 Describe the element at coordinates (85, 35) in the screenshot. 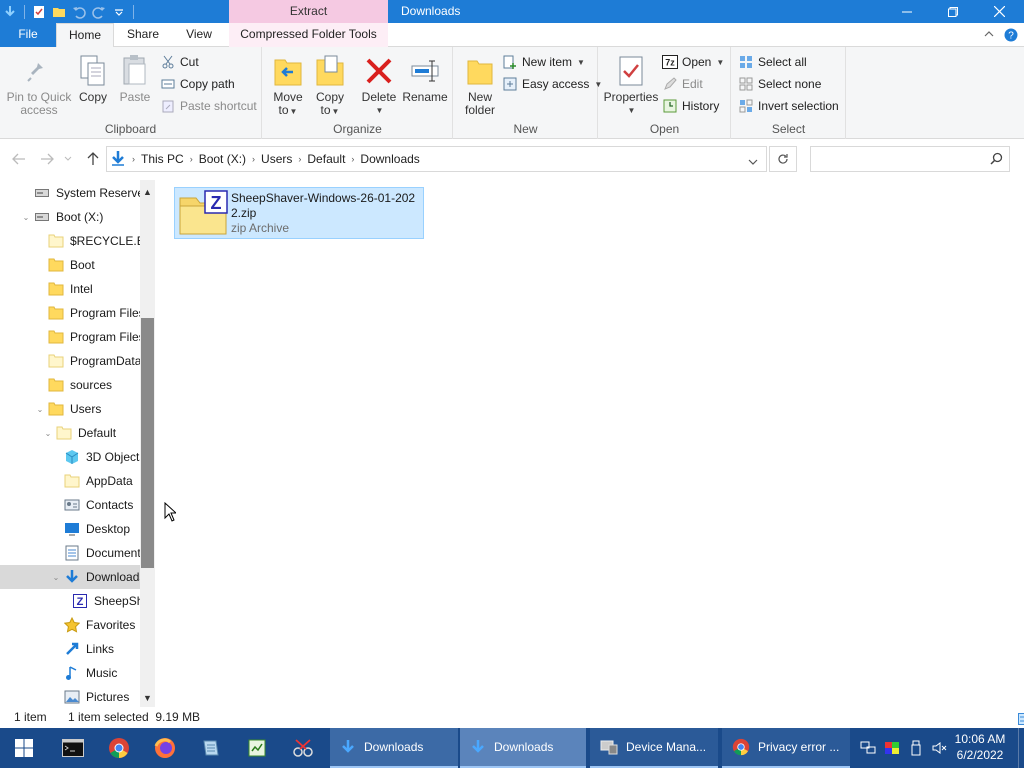

I see `tab-home: Home` at that location.